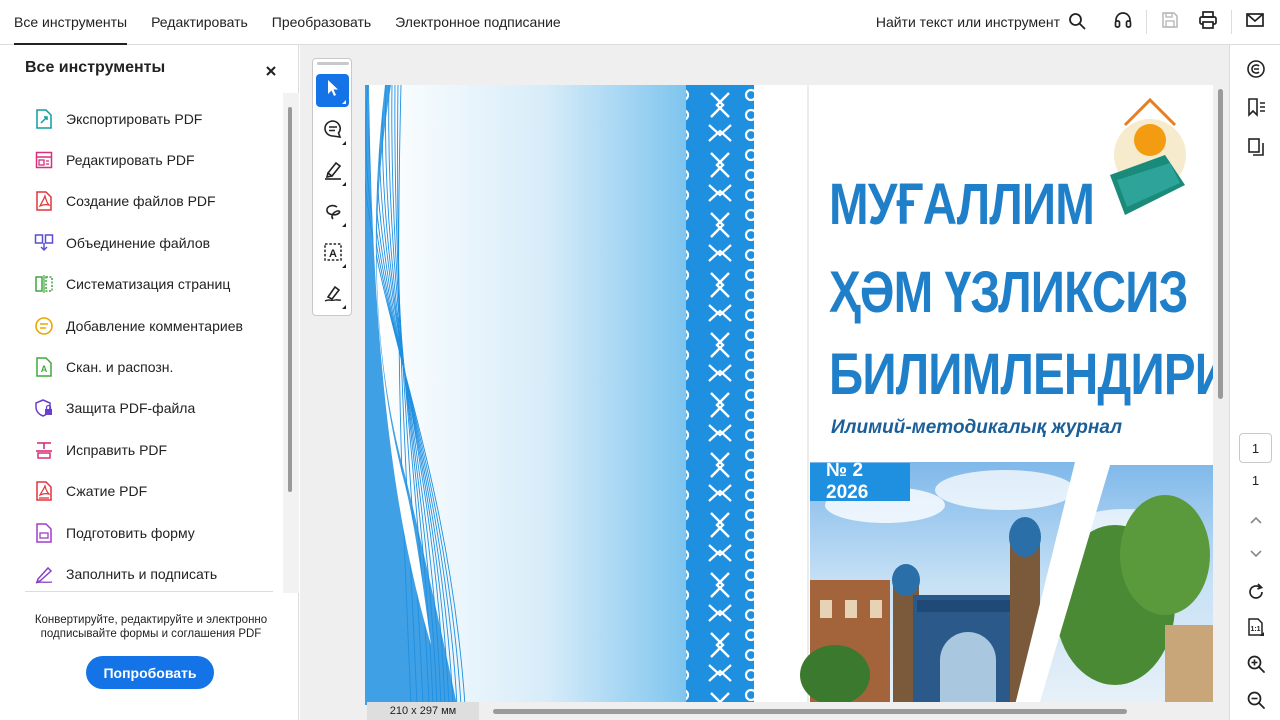 The height and width of the screenshot is (720, 1280). I want to click on page-size-label: 210 x 297 мм, so click(423, 711).